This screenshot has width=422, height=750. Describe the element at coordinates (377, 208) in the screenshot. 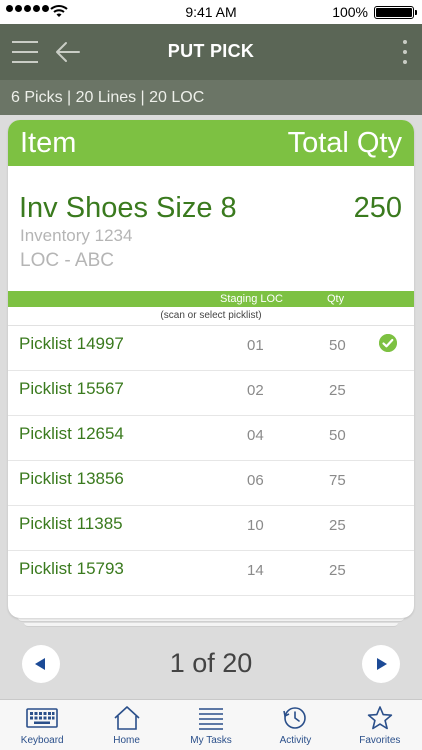

I see `item-total-qty: 250` at that location.